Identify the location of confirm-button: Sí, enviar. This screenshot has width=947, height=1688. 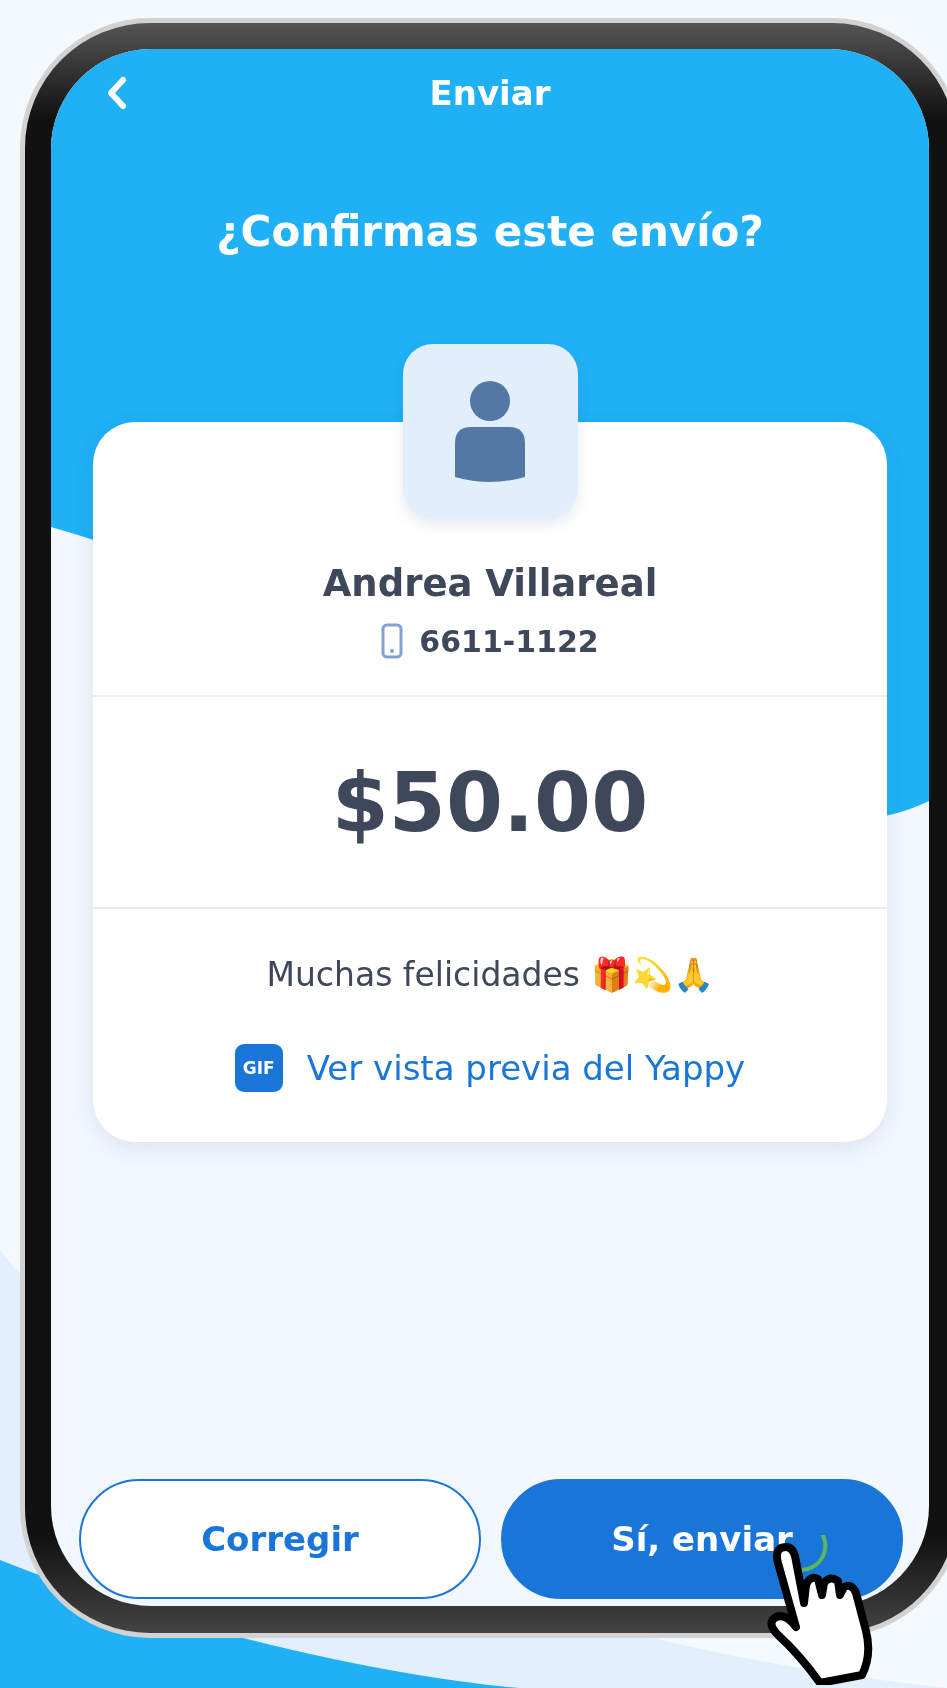
(702, 1539).